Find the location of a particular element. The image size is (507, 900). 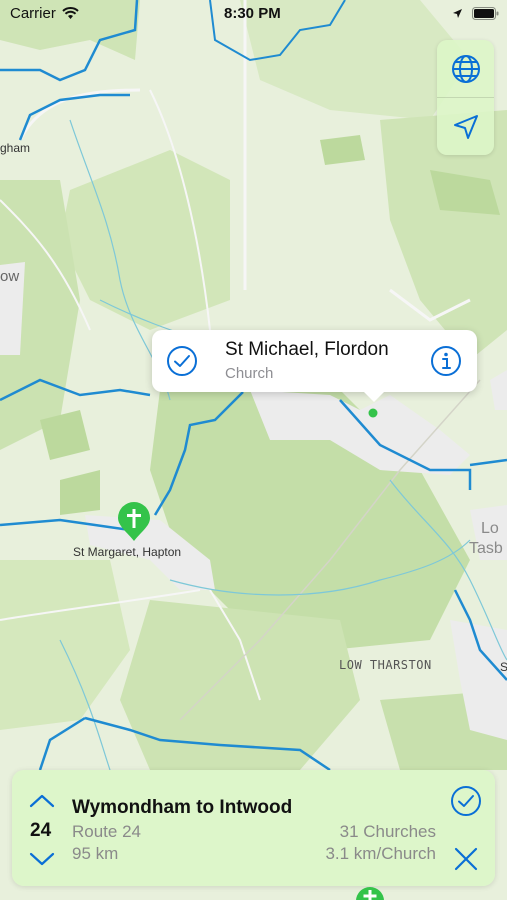

previous-route-button is located at coordinates (42, 801).